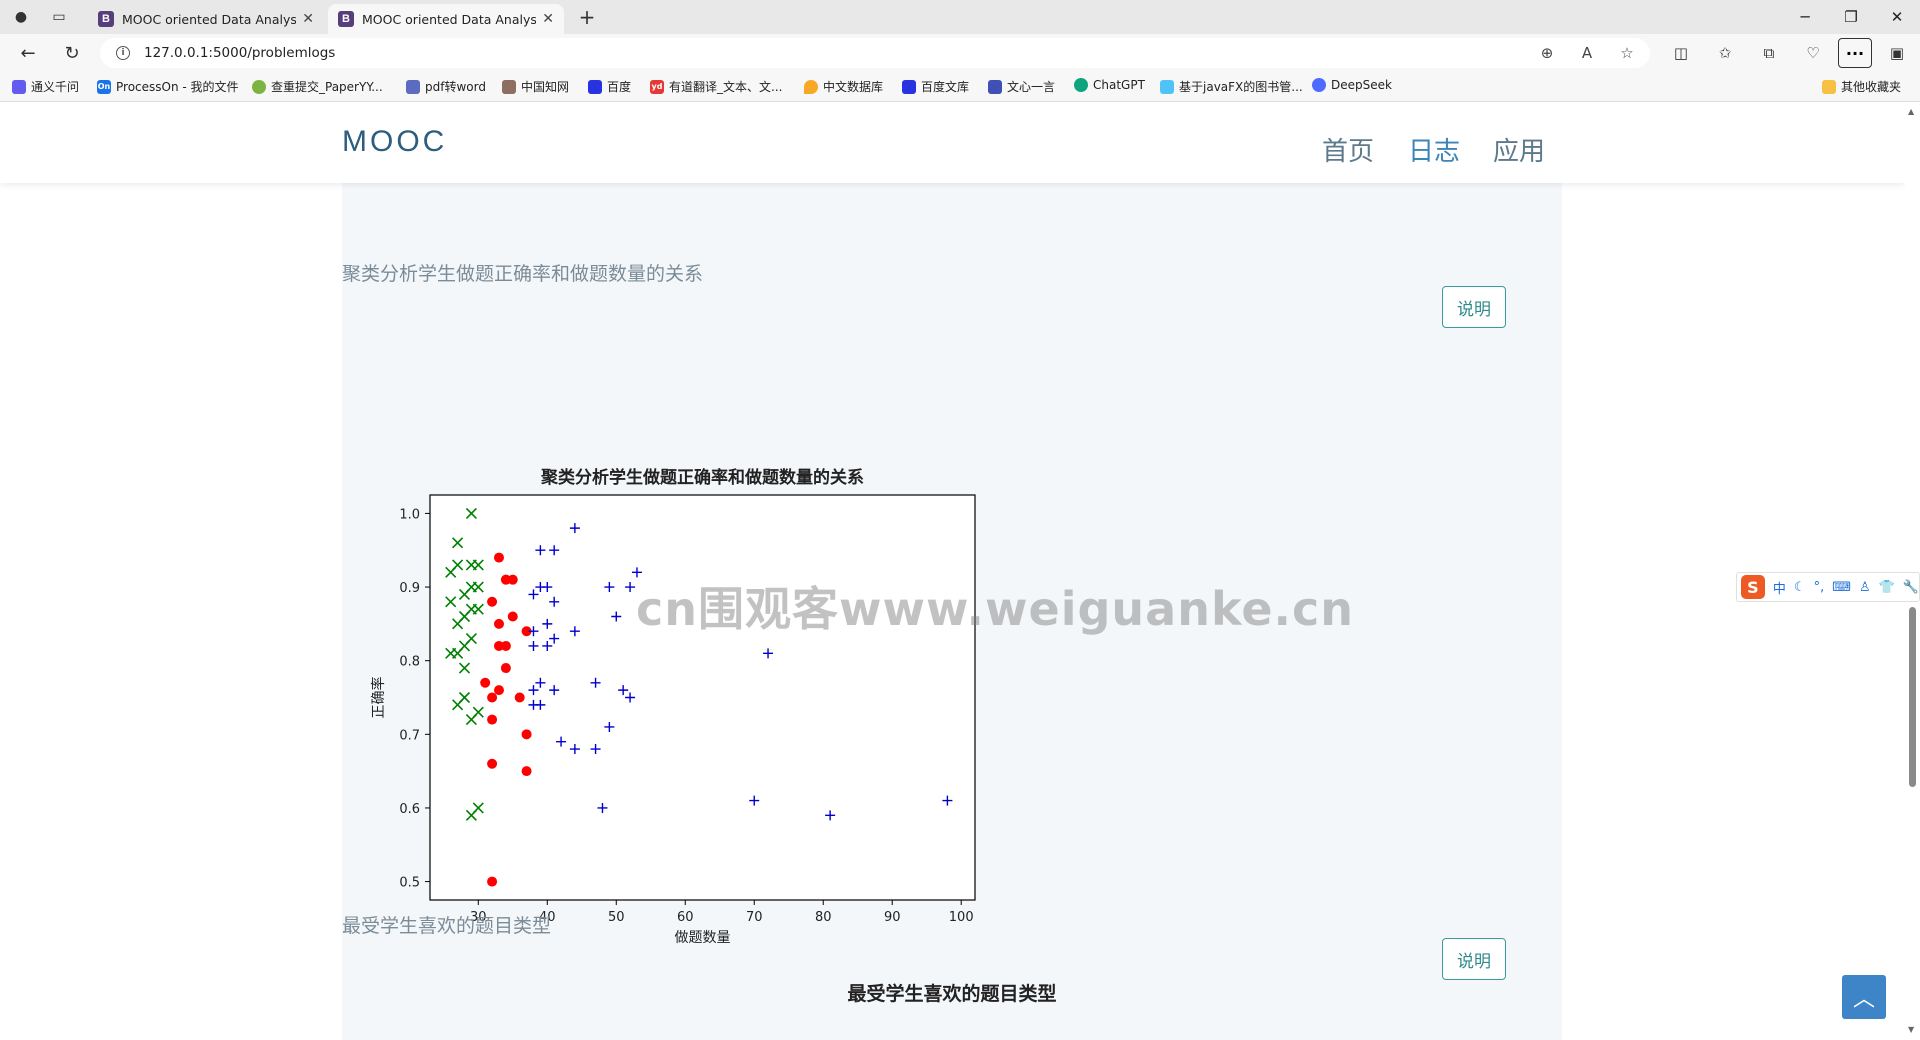 Image resolution: width=1920 pixels, height=1040 pixels. What do you see at coordinates (1519, 149) in the screenshot?
I see `nav-link-apps: 应用` at bounding box center [1519, 149].